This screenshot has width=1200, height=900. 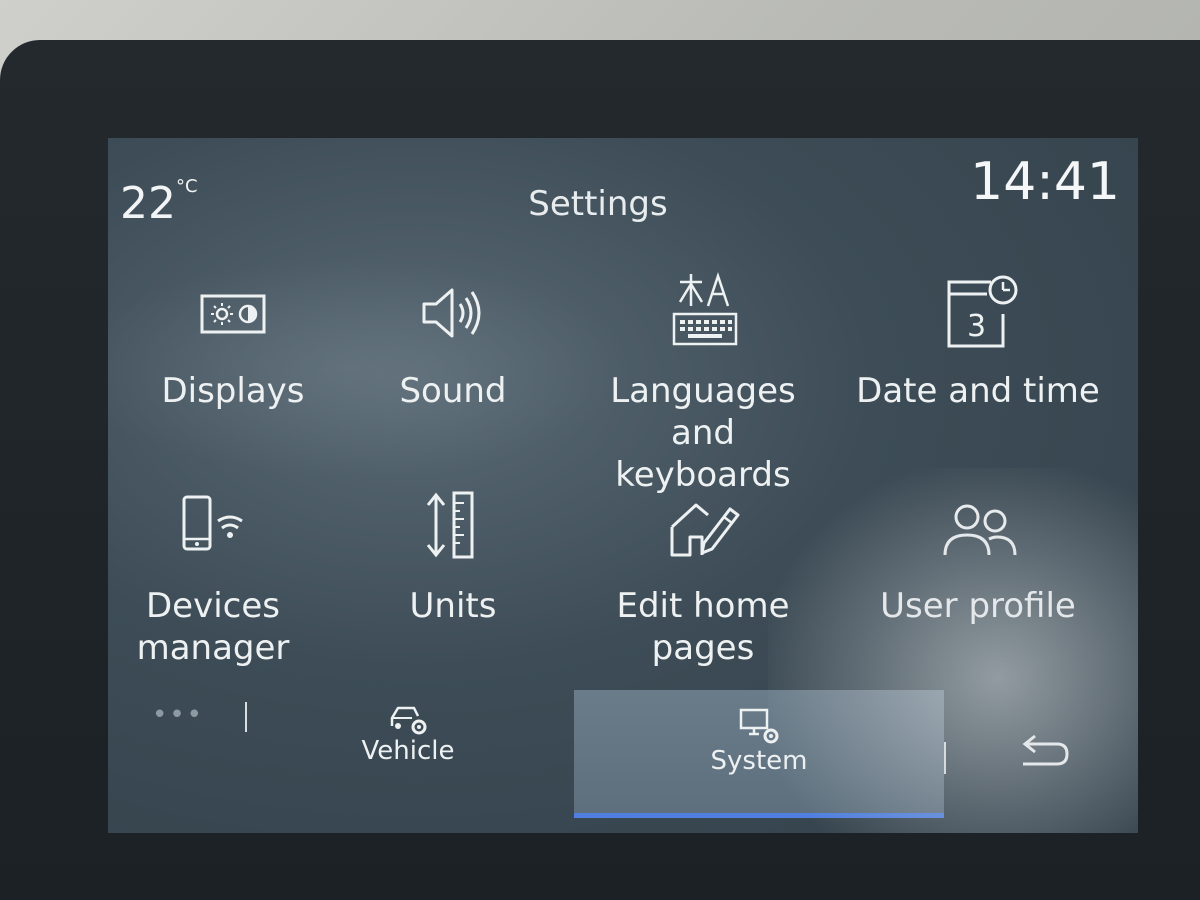 I want to click on tile-units: Units, so click(x=453, y=555).